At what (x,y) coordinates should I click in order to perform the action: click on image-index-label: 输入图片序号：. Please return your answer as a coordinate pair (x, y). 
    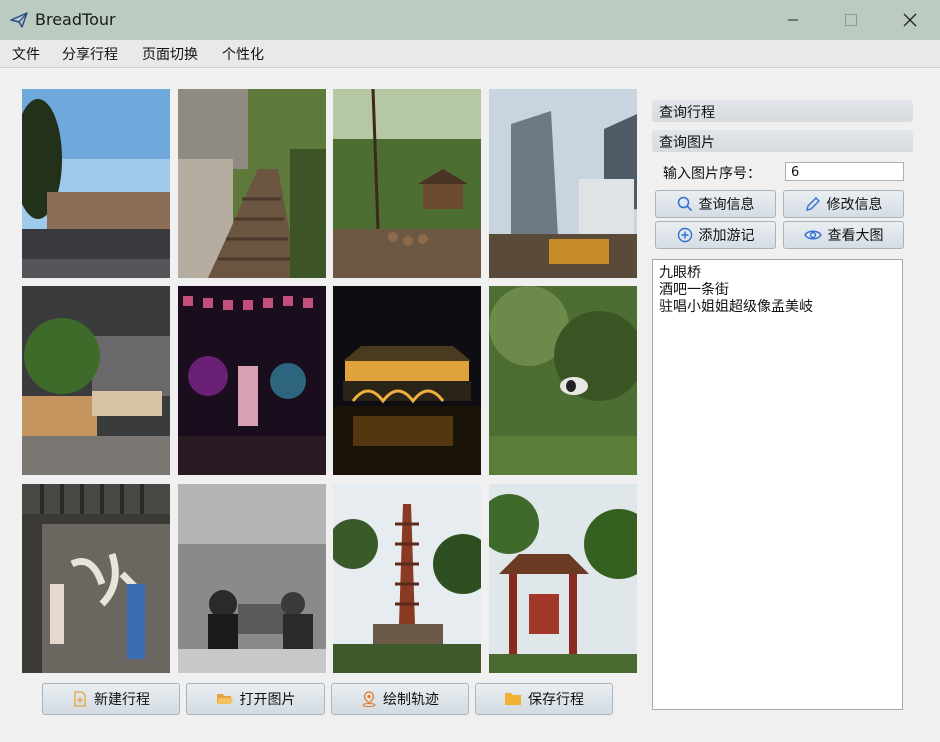
    Looking at the image, I should click on (712, 174).